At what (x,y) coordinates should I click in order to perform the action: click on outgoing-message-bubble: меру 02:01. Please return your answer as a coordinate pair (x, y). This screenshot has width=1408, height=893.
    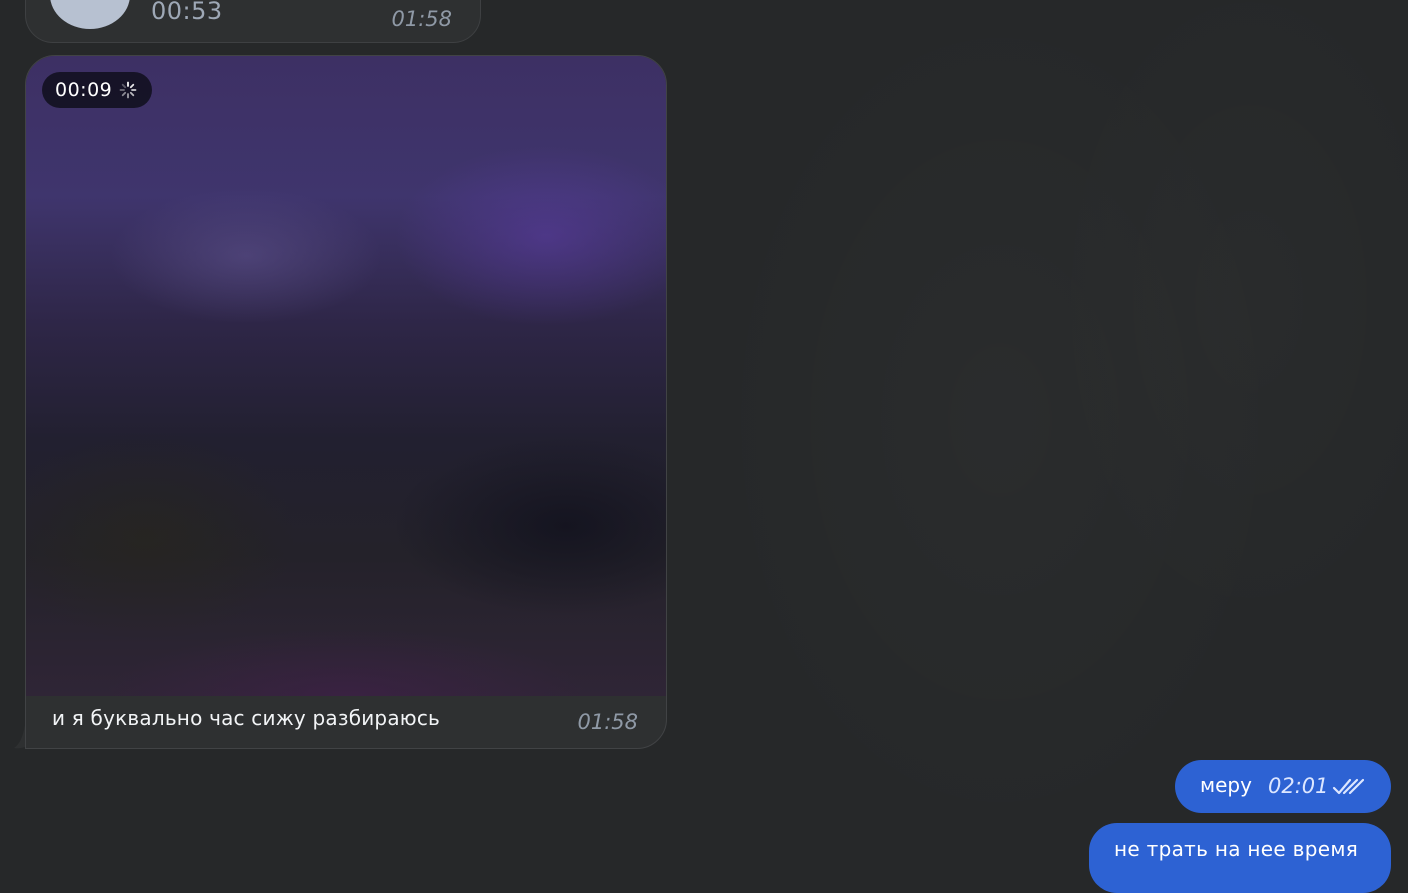
    Looking at the image, I should click on (1283, 786).